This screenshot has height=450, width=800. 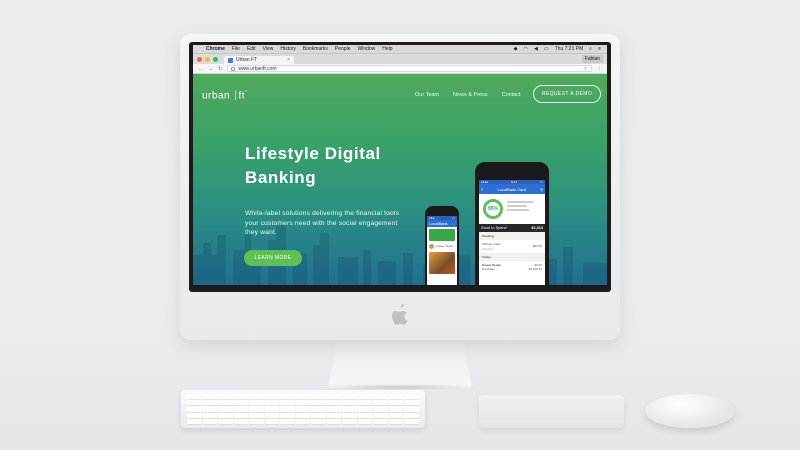 What do you see at coordinates (537, 228) in the screenshot?
I see `good-to-spend-value: $2,313` at bounding box center [537, 228].